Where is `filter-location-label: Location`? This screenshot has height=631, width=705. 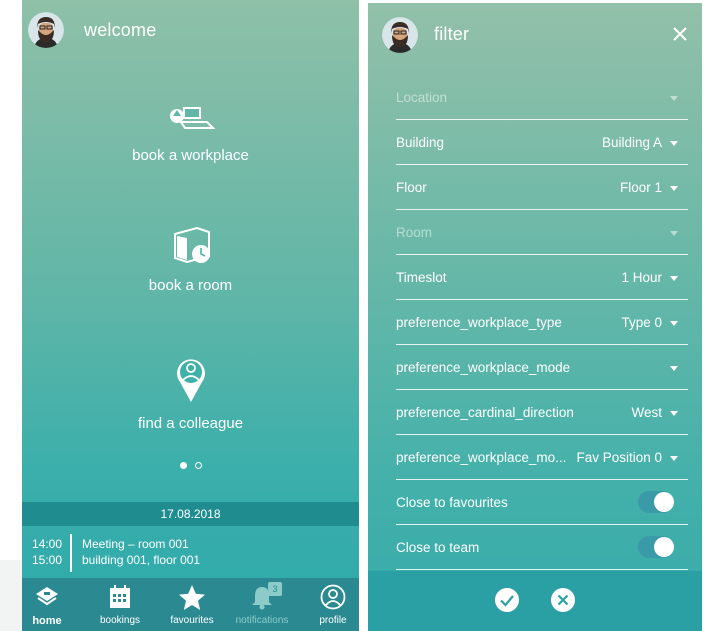
filter-location-label: Location is located at coordinates (422, 97).